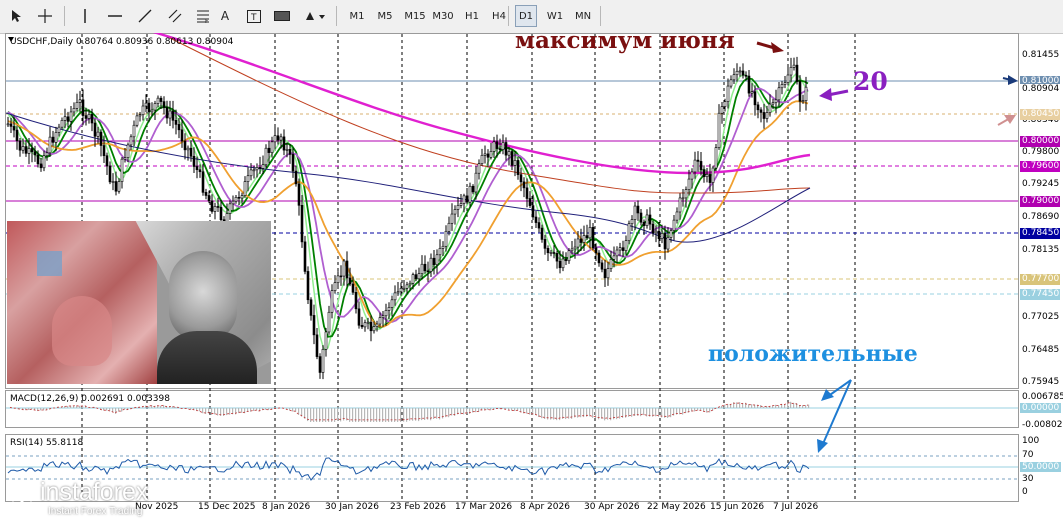 The width and height of the screenshot is (1063, 520). I want to click on price-level-box: 0.77700, so click(1040, 279).